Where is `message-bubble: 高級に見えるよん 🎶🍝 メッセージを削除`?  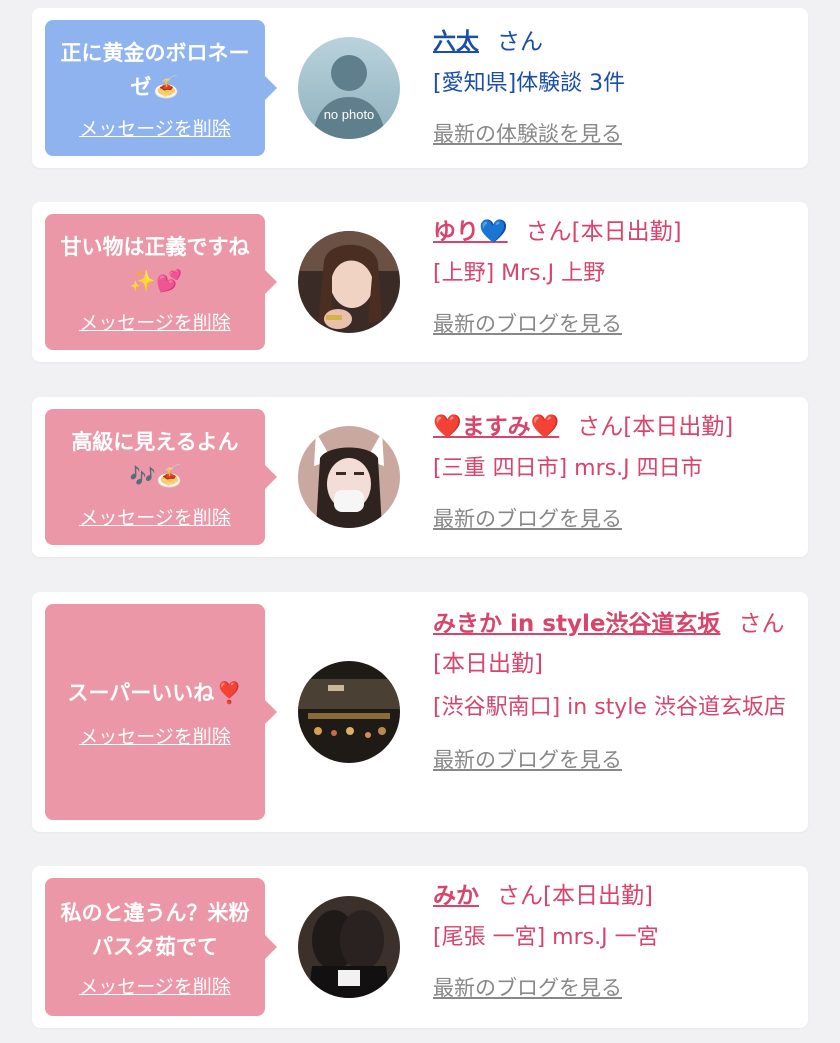
message-bubble: 高級に見えるよん 🎶🍝 メッセージを削除 is located at coordinates (161, 477).